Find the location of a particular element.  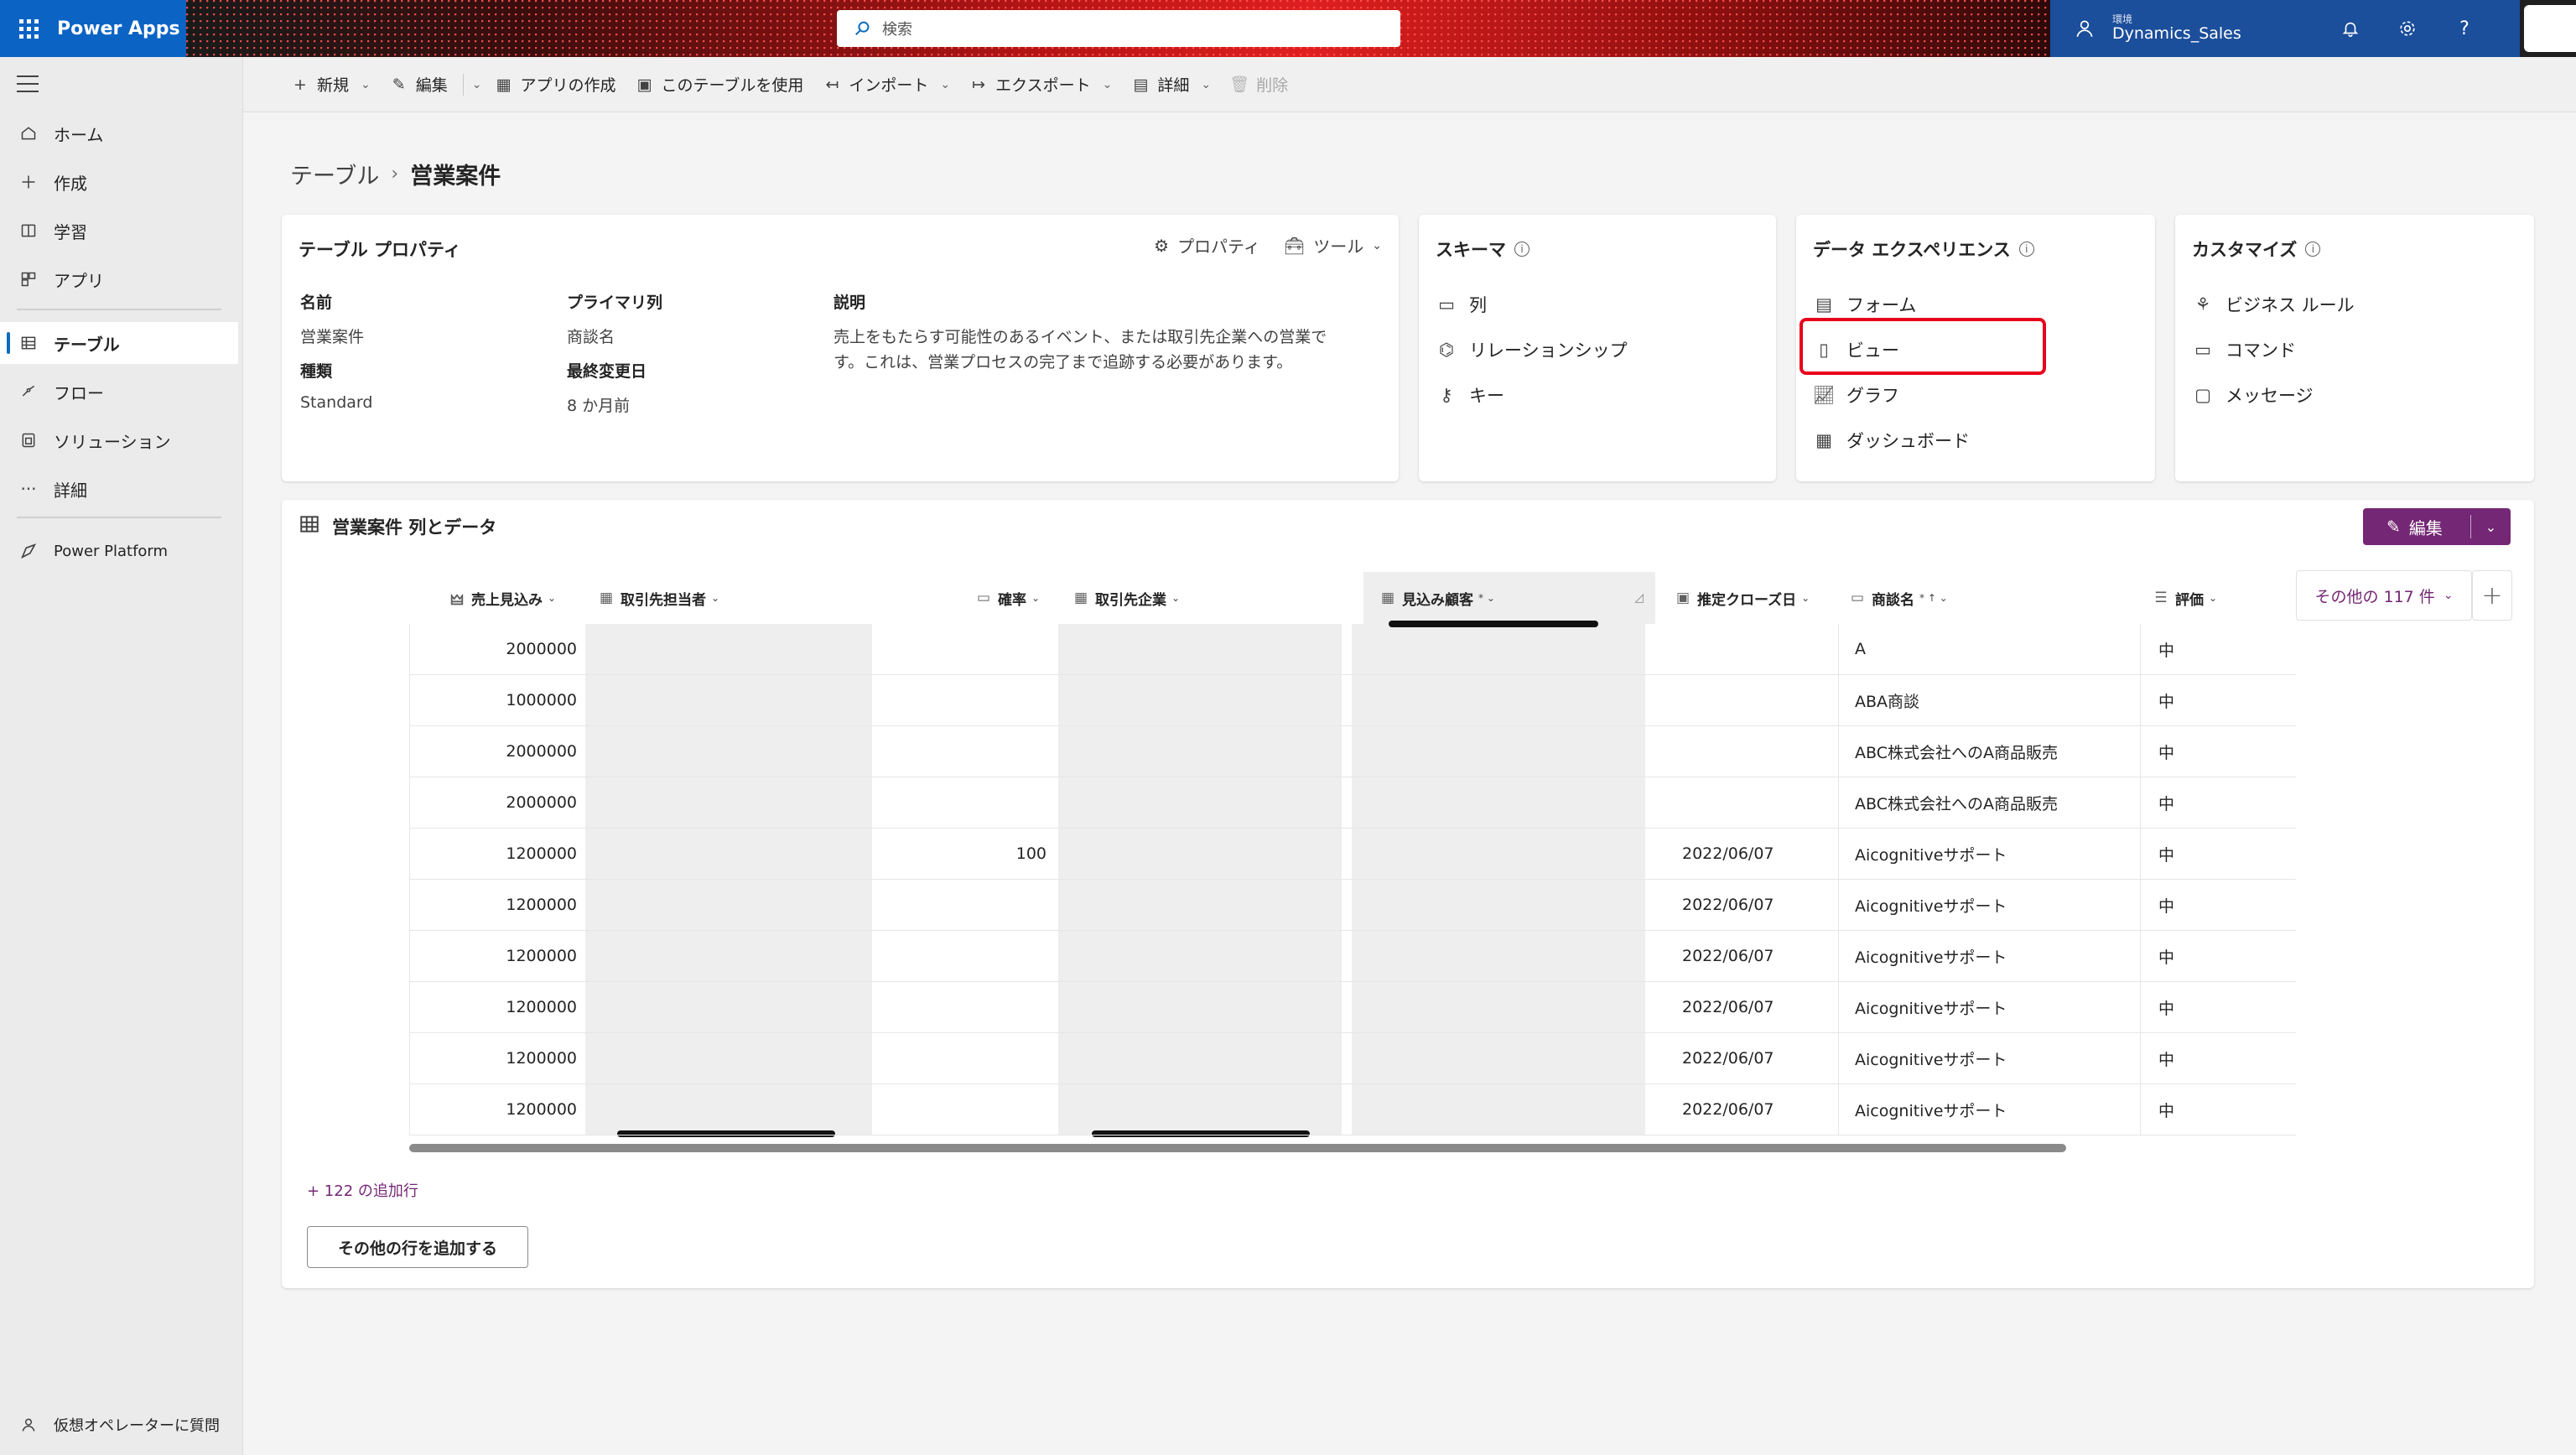

chevron-down-icon: ⌄ is located at coordinates (2491, 527).